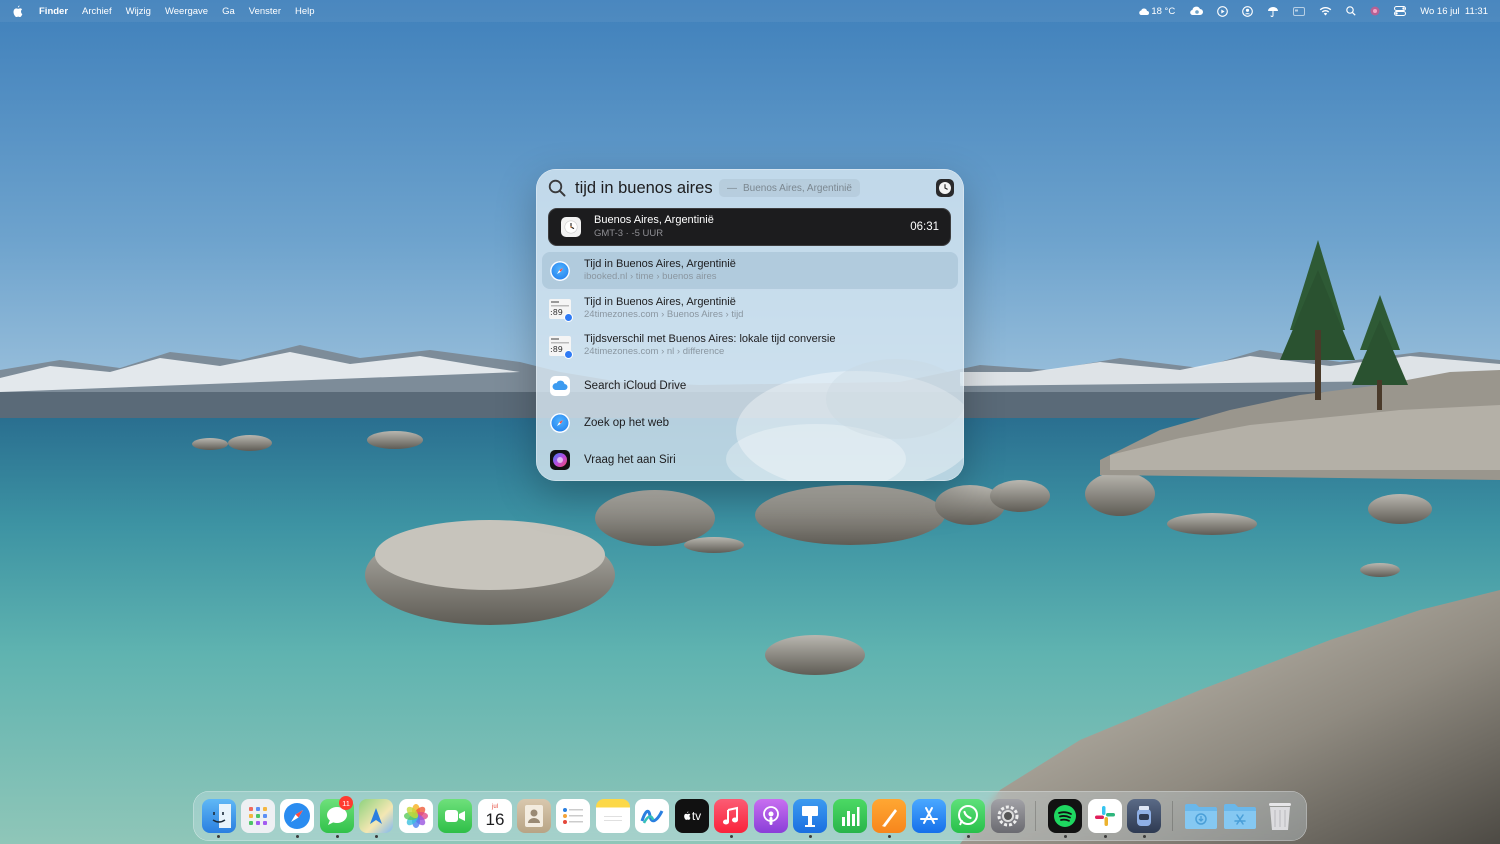  I want to click on freeform-scribble-icon, so click(652, 816).